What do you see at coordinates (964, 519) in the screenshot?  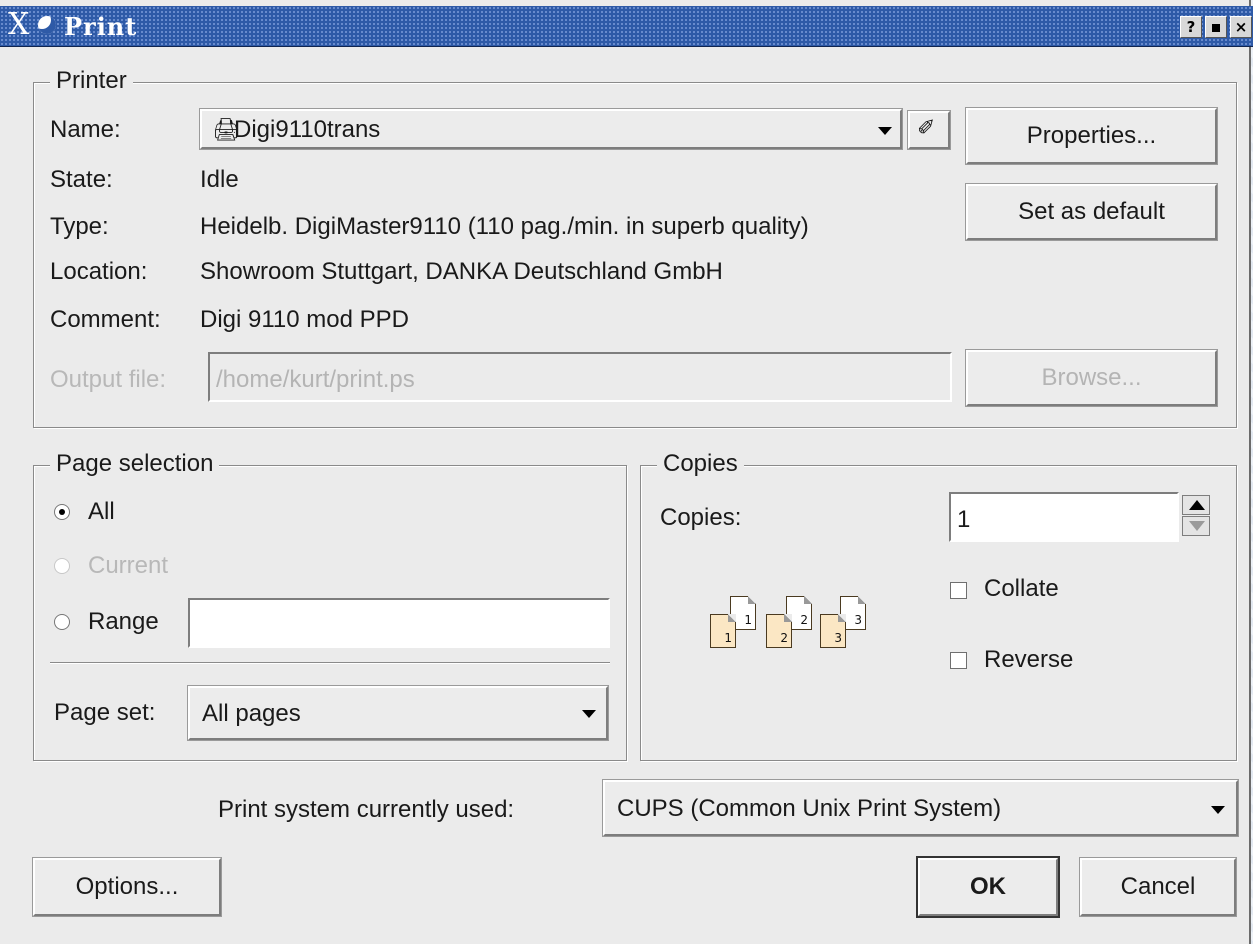 I see `copies-value: 1` at bounding box center [964, 519].